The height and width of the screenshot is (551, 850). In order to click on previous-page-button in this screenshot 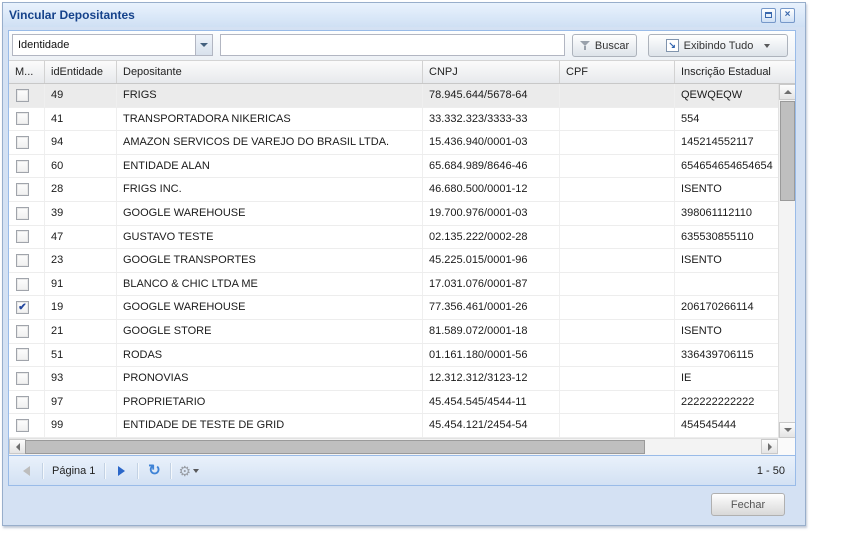, I will do `click(26, 471)`.